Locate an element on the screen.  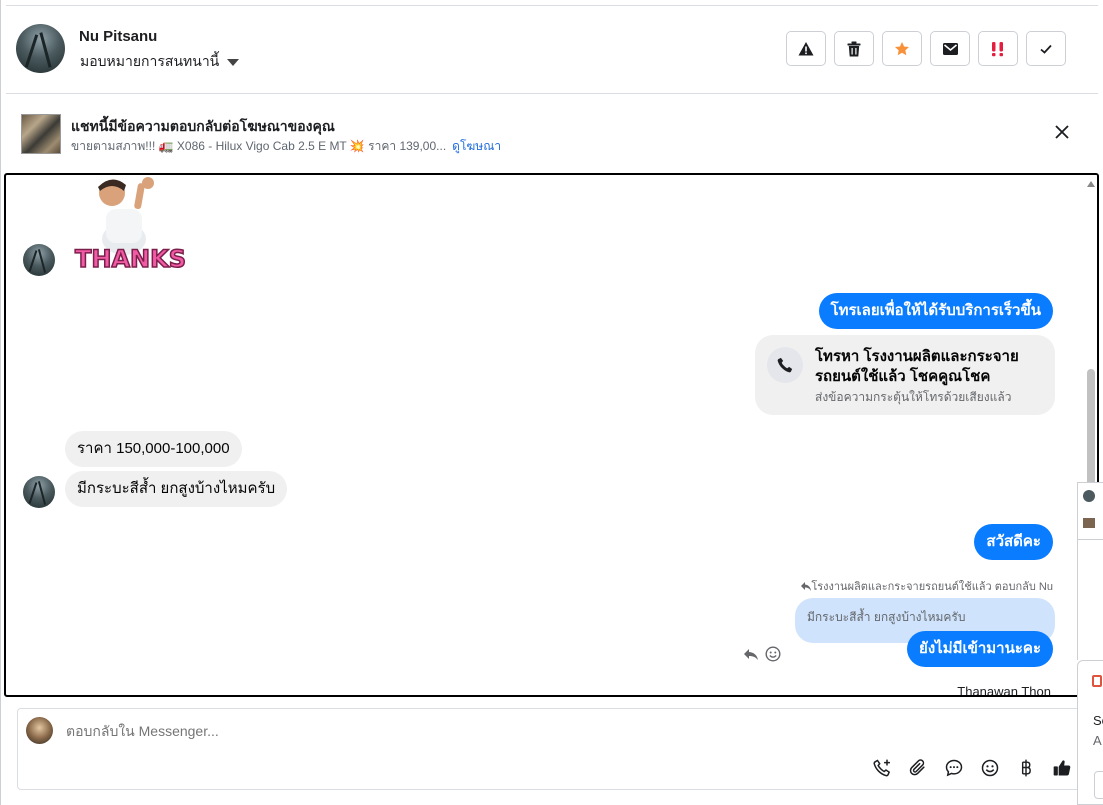
star-icon is located at coordinates (902, 48).